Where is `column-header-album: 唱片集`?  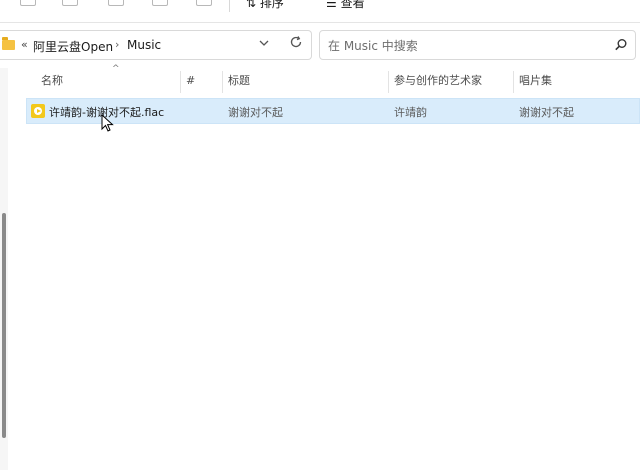 column-header-album: 唱片集 is located at coordinates (535, 82).